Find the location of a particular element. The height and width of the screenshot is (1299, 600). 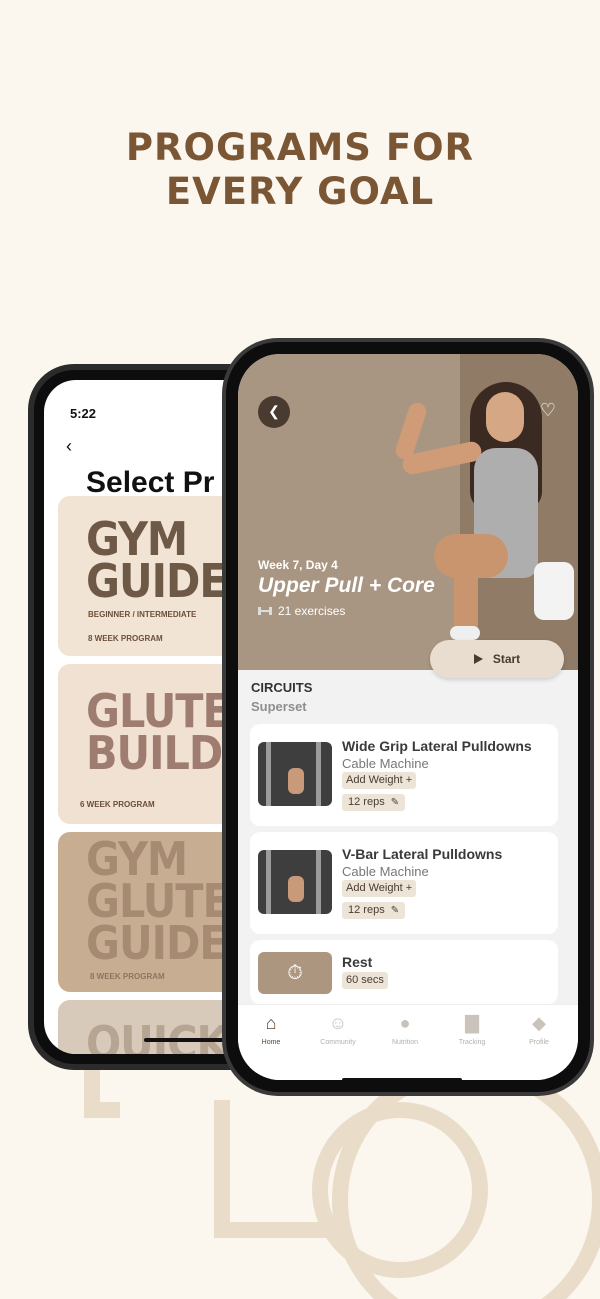

status-time: 5:22 is located at coordinates (83, 413).